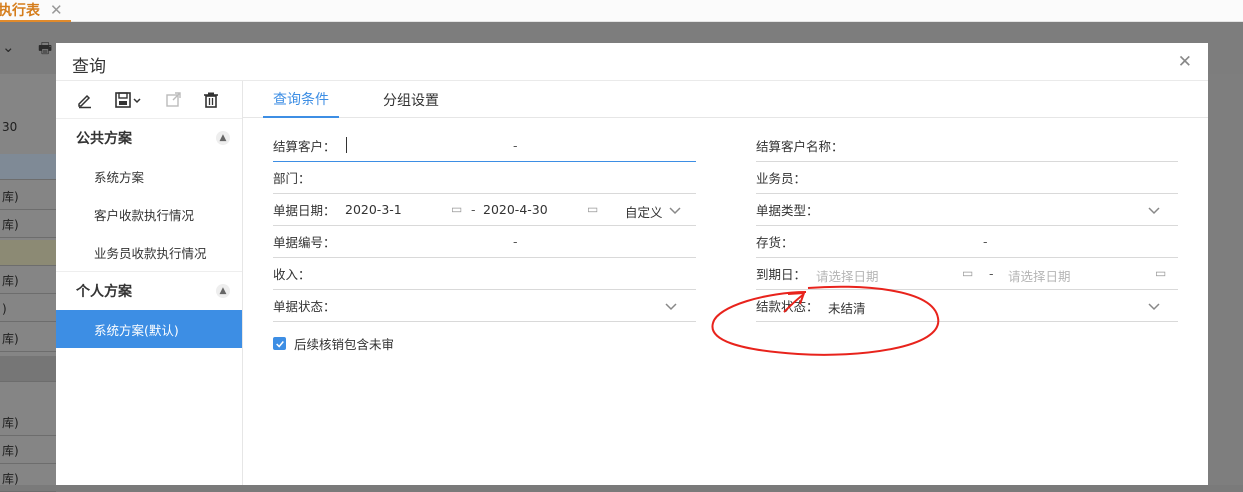  What do you see at coordinates (1225, 279) in the screenshot?
I see `background-right` at bounding box center [1225, 279].